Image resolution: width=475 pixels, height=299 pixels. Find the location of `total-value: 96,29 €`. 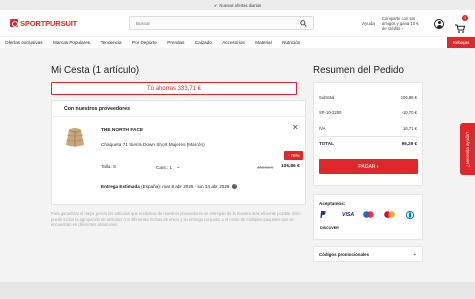

total-value: 96,29 € is located at coordinates (409, 143).